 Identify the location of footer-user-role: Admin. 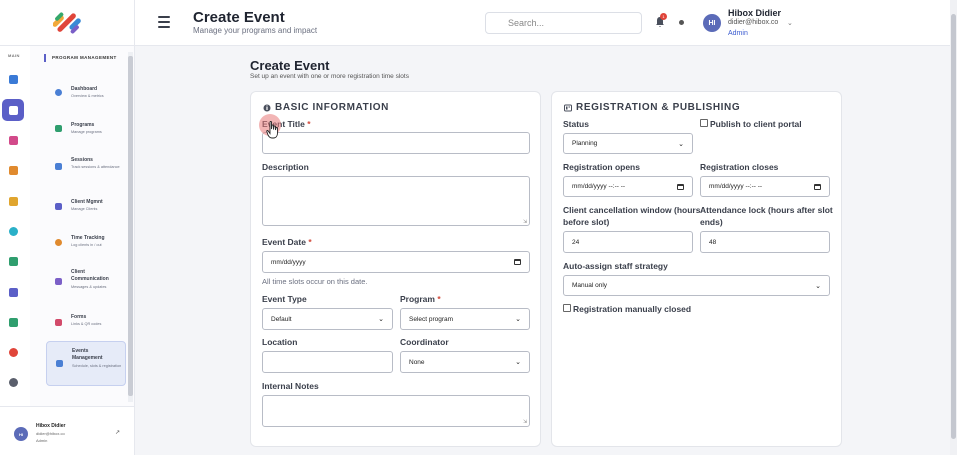
(42, 440).